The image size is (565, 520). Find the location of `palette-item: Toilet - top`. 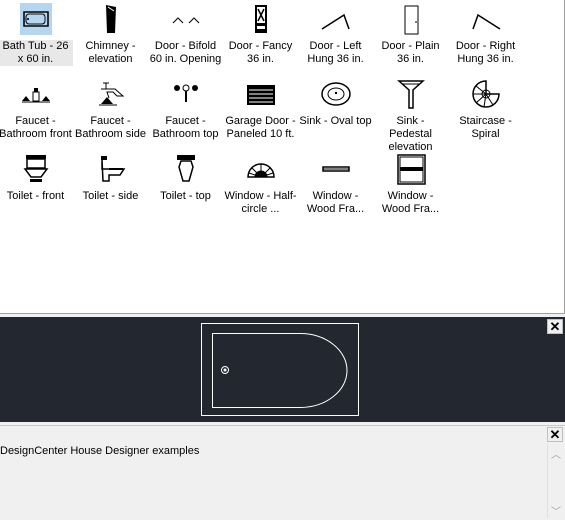

palette-item: Toilet - top is located at coordinates (185, 178).